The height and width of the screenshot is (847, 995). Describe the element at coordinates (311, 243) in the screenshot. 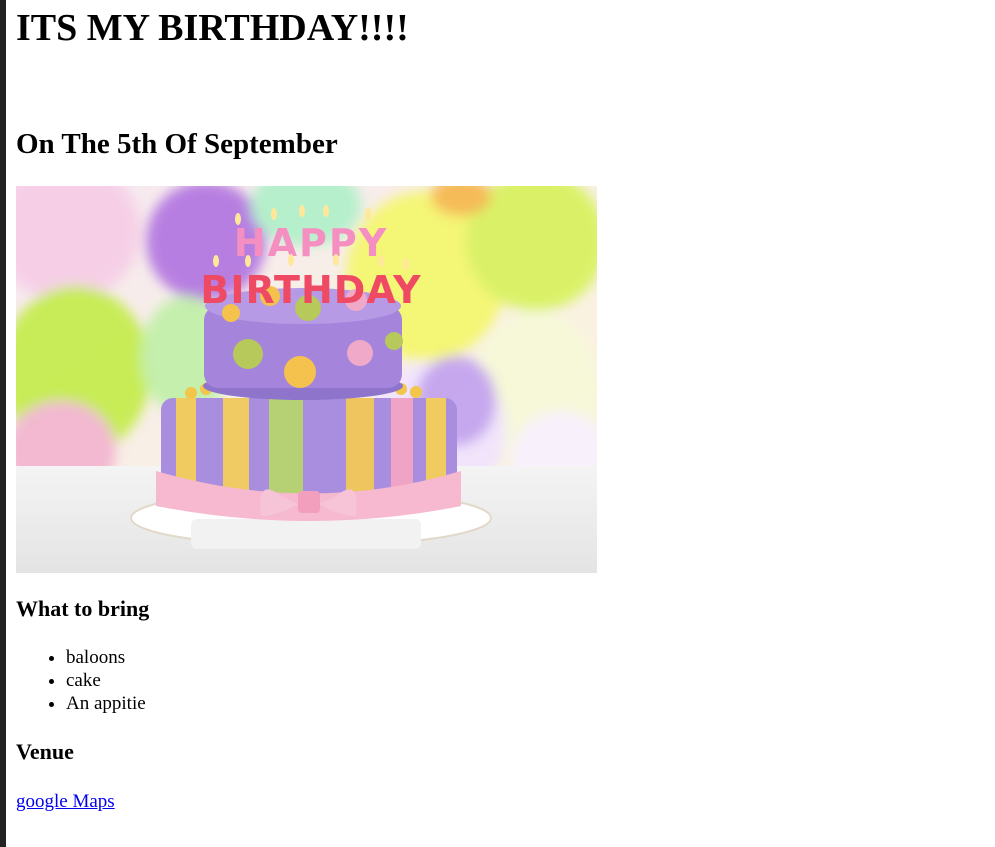

I see `svg-text: HAPPY` at that location.